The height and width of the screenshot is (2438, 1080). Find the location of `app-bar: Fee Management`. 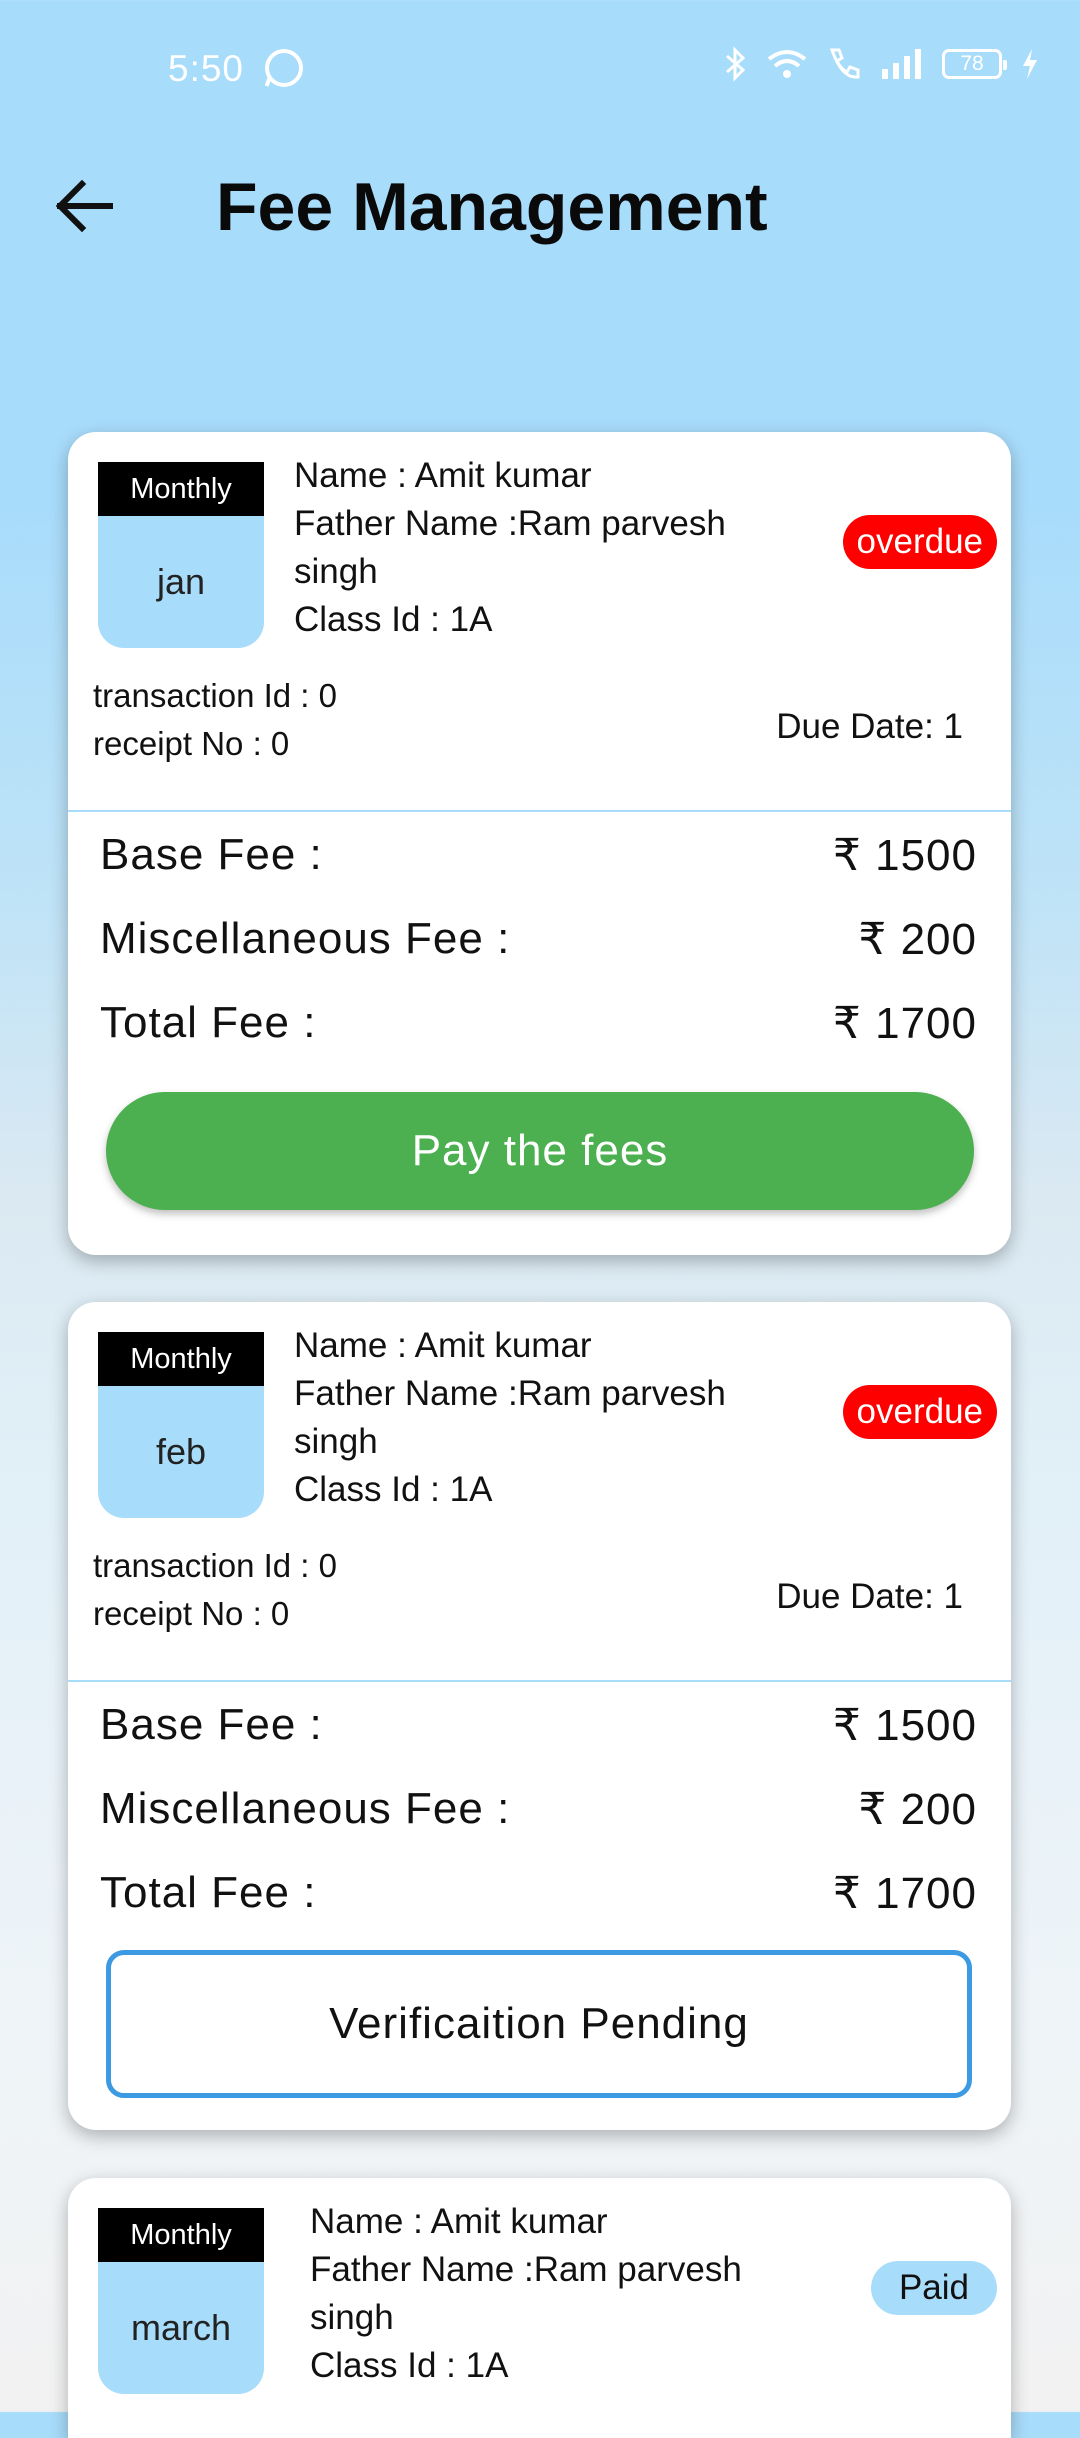

app-bar: Fee Management is located at coordinates (540, 205).